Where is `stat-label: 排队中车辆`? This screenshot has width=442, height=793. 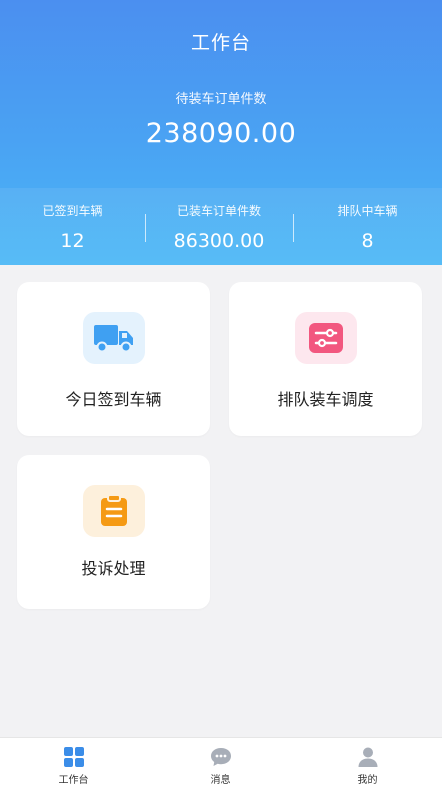
stat-label: 排队中车辆 is located at coordinates (367, 211).